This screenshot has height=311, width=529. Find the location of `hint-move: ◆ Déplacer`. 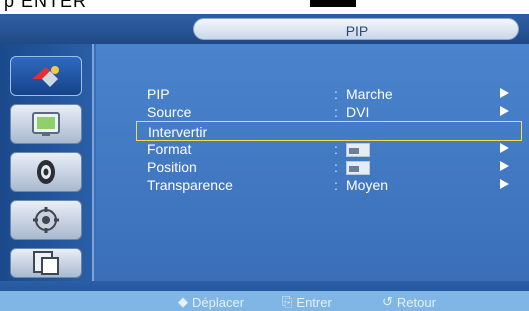

hint-move: ◆ Déplacer is located at coordinates (211, 302).